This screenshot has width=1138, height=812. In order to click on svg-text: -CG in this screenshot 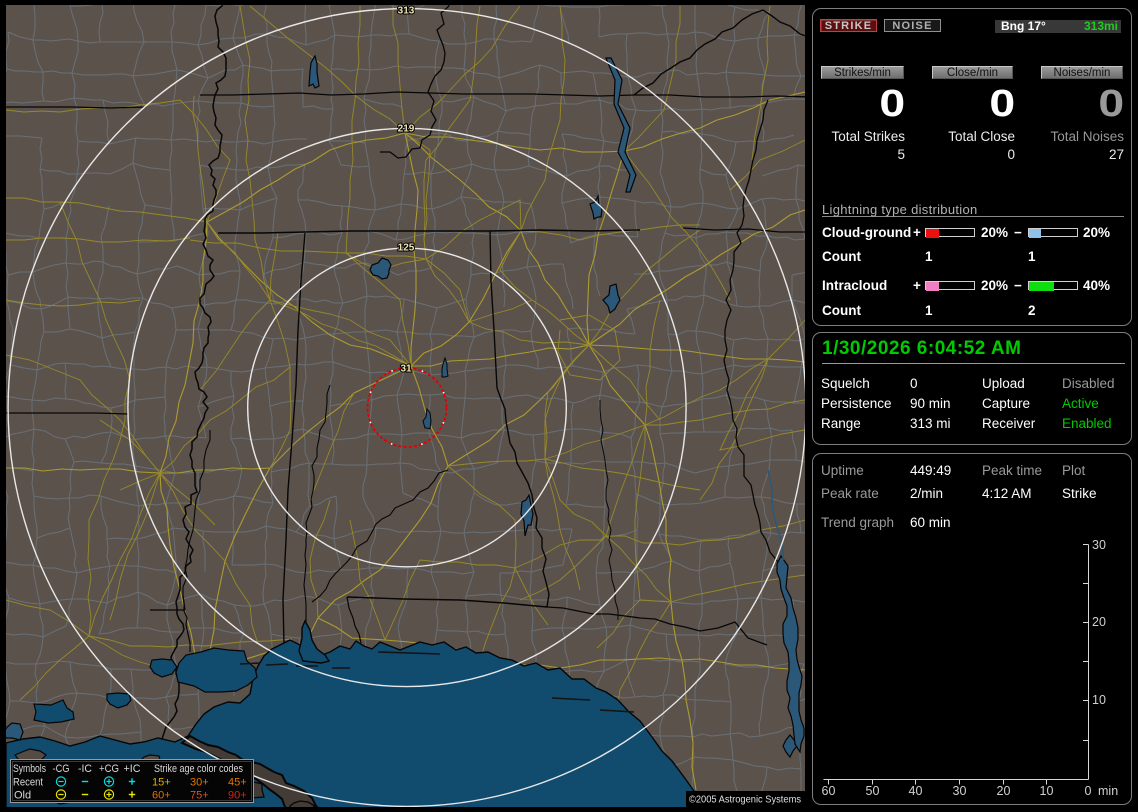, I will do `click(61, 769)`.